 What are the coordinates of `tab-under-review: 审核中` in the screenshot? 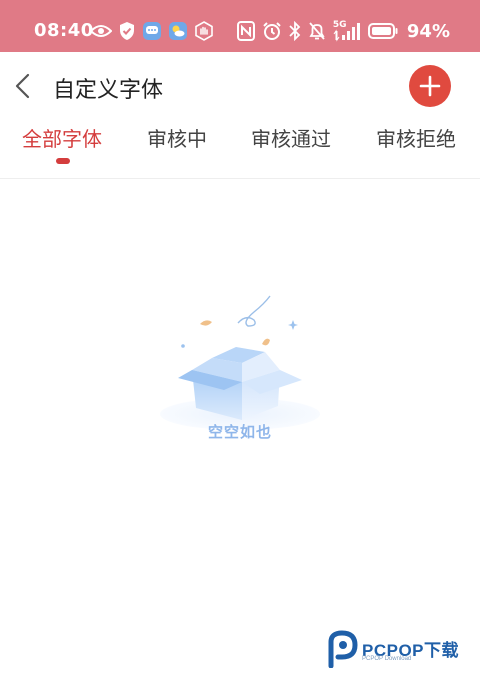 It's located at (177, 137).